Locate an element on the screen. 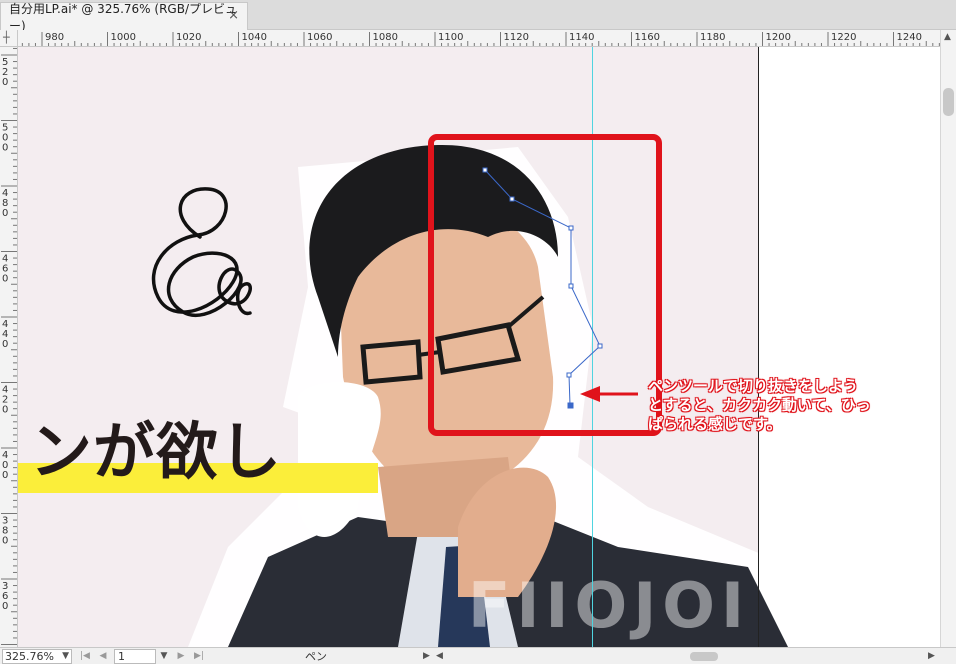 This screenshot has width=956, height=664. annotation-line: とすると、カクカク動いて、ひっ is located at coordinates (759, 405).